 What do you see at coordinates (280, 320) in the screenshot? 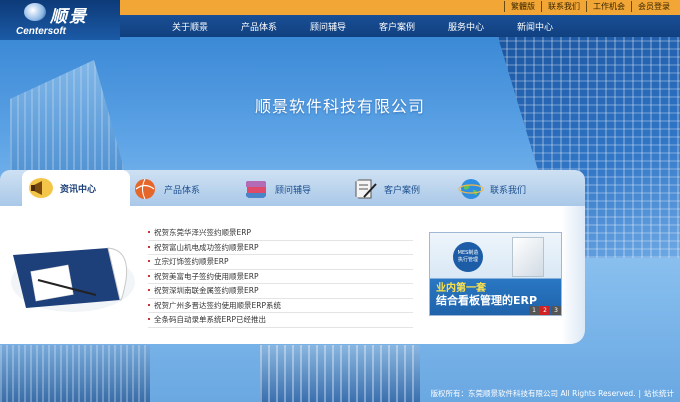
I see `news-item: 全条码自动录单系统ERP已经推出` at bounding box center [280, 320].